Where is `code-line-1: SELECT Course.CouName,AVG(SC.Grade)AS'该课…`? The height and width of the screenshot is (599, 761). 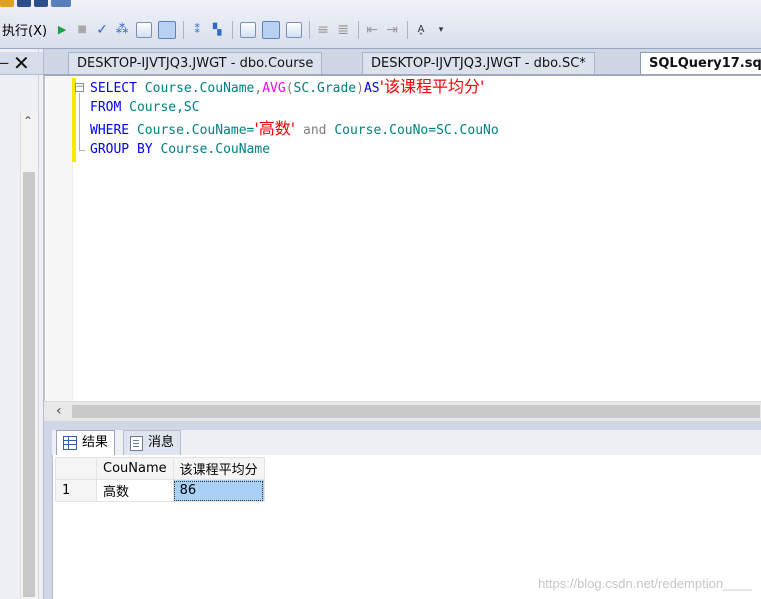
code-line-1: SELECT Course.CouName,AVG(SC.Grade)AS'该课… is located at coordinates (287, 87).